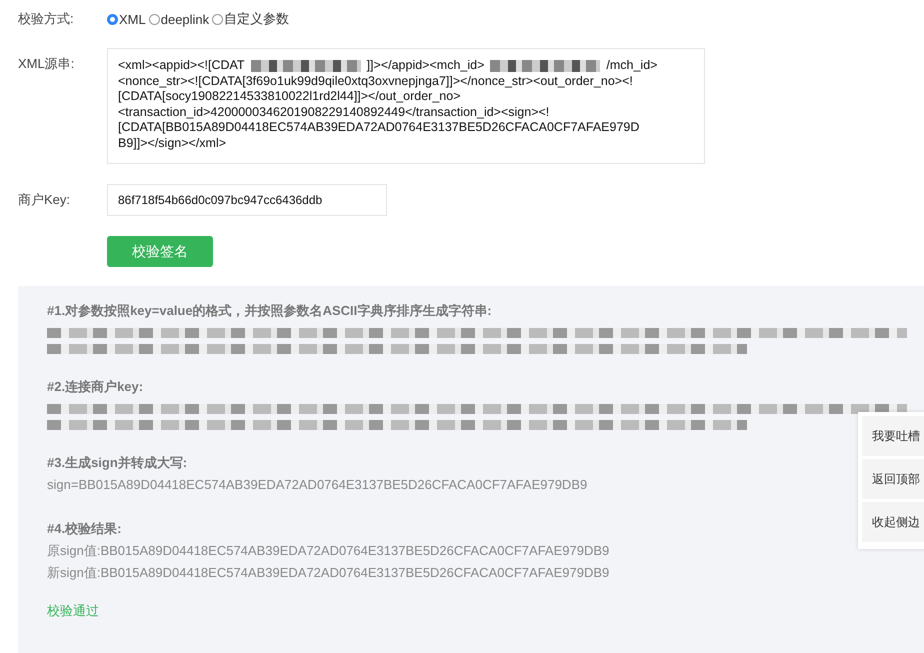 Image resolution: width=924 pixels, height=653 pixels. What do you see at coordinates (269, 311) in the screenshot?
I see `step-title: #1.对参数按照key=value的格式，并按照参数名ASCII字典序排序生成字符串:` at bounding box center [269, 311].